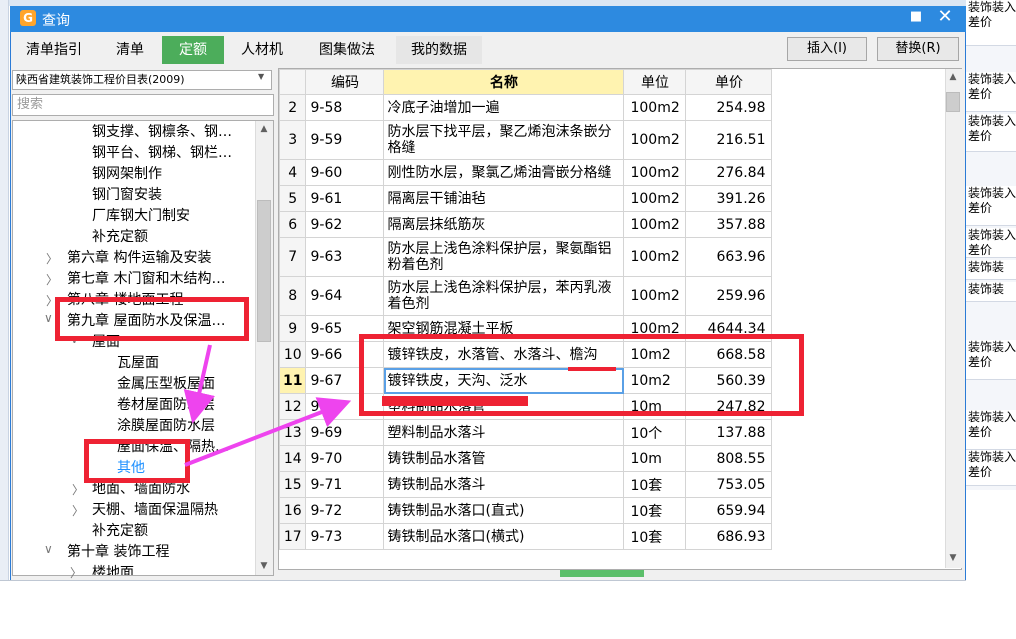 The image size is (1016, 639). Describe the element at coordinates (199, 384) in the screenshot. I see `annotation-arrow-down` at that location.